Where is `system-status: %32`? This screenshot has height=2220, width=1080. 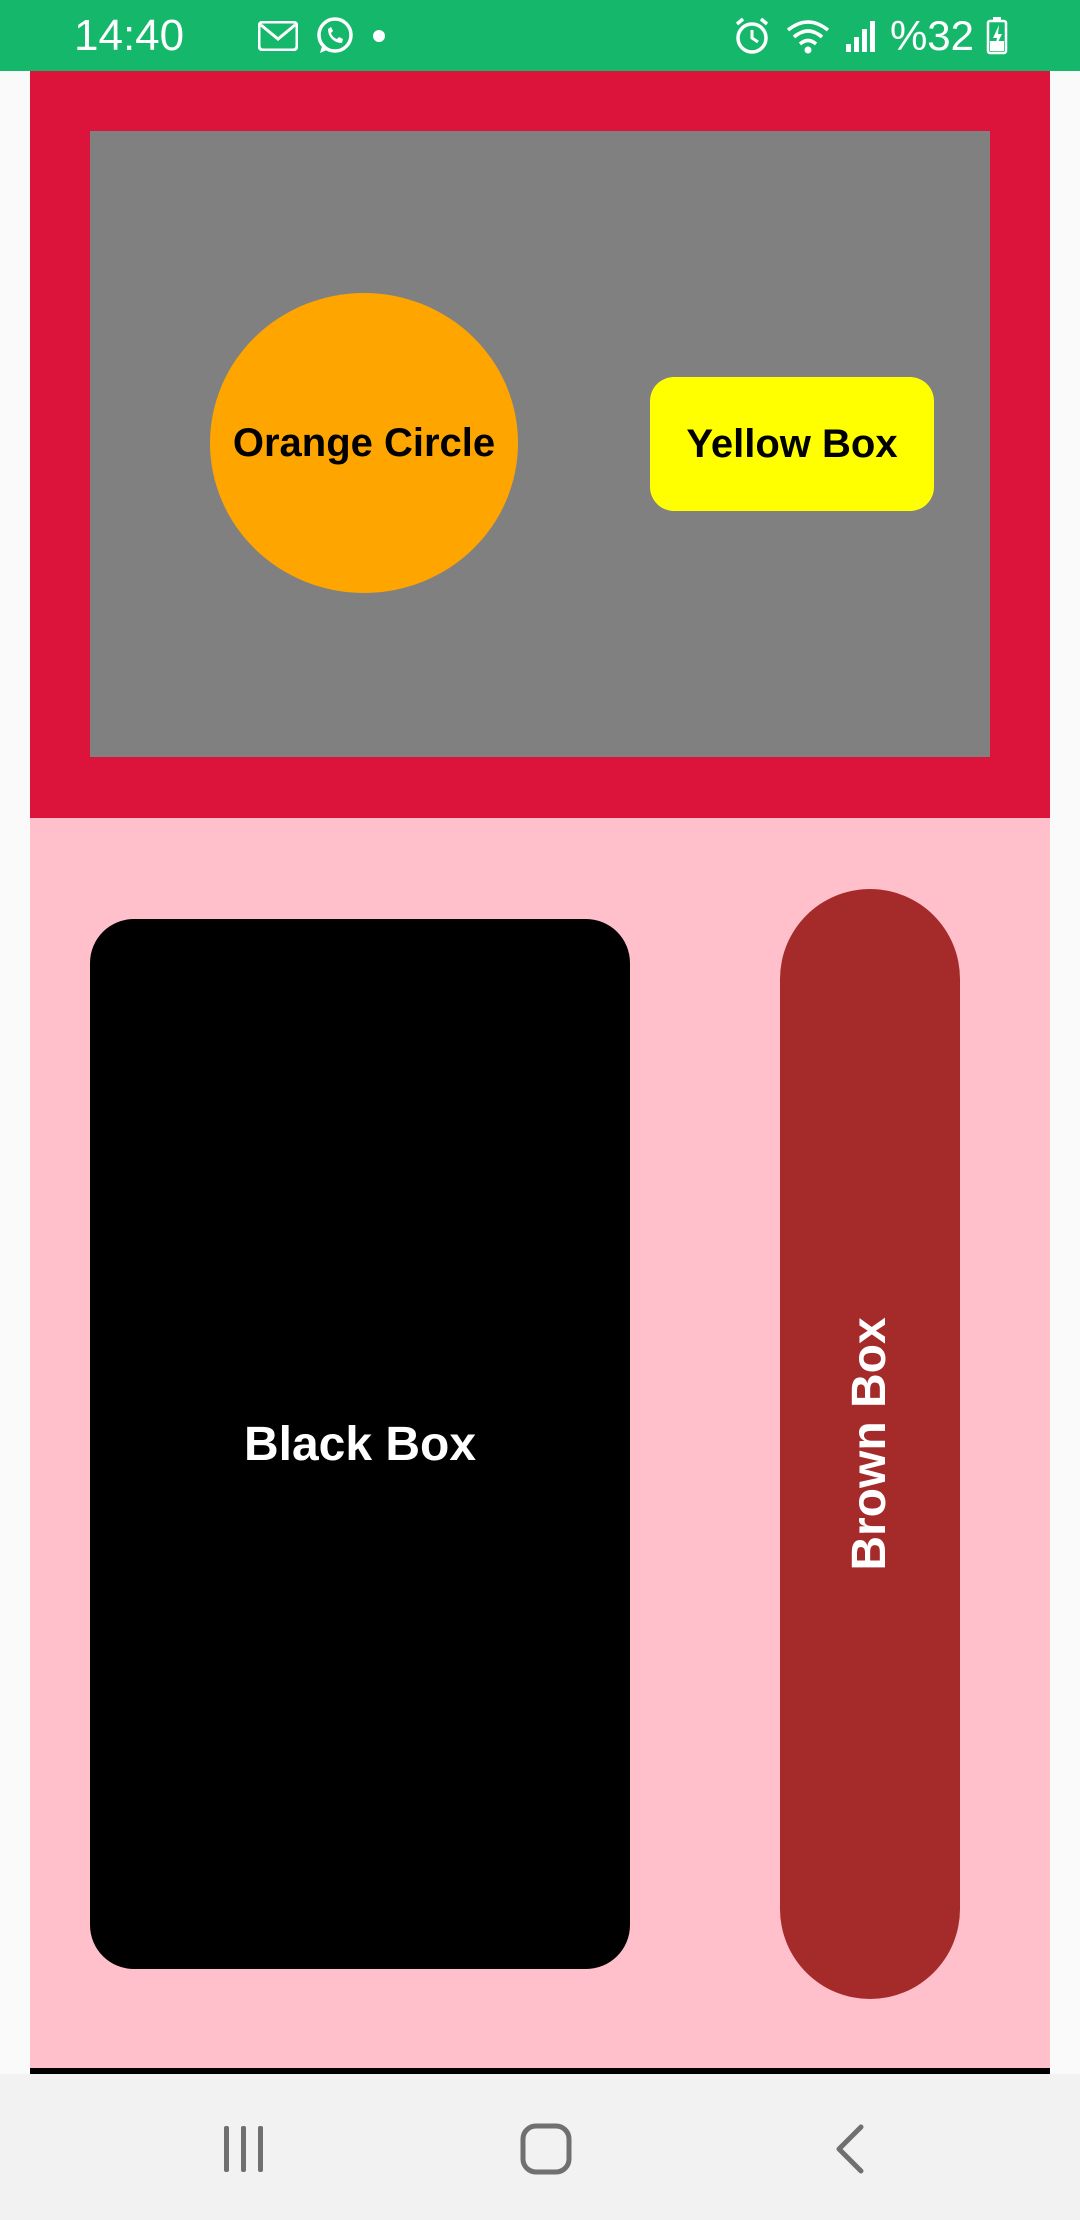 system-status: %32 is located at coordinates (870, 36).